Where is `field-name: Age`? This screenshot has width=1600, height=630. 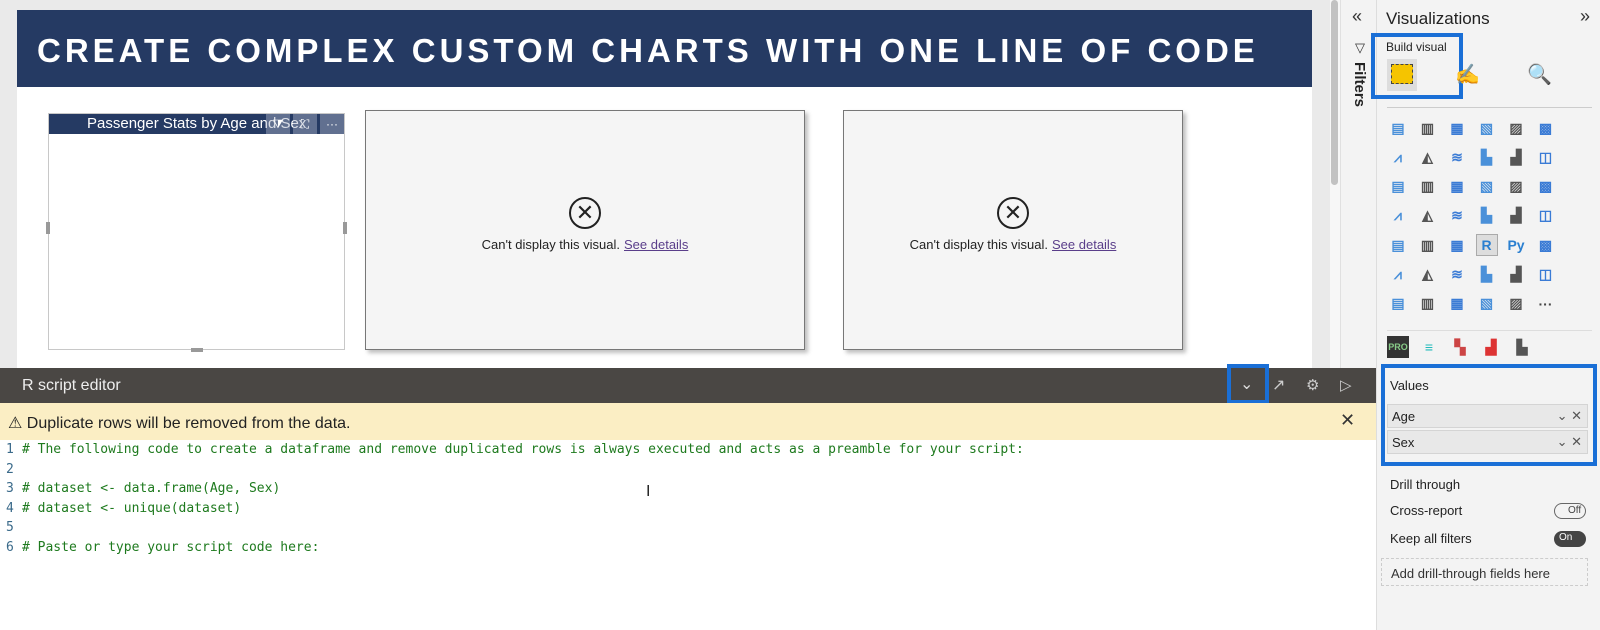 field-name: Age is located at coordinates (1404, 416).